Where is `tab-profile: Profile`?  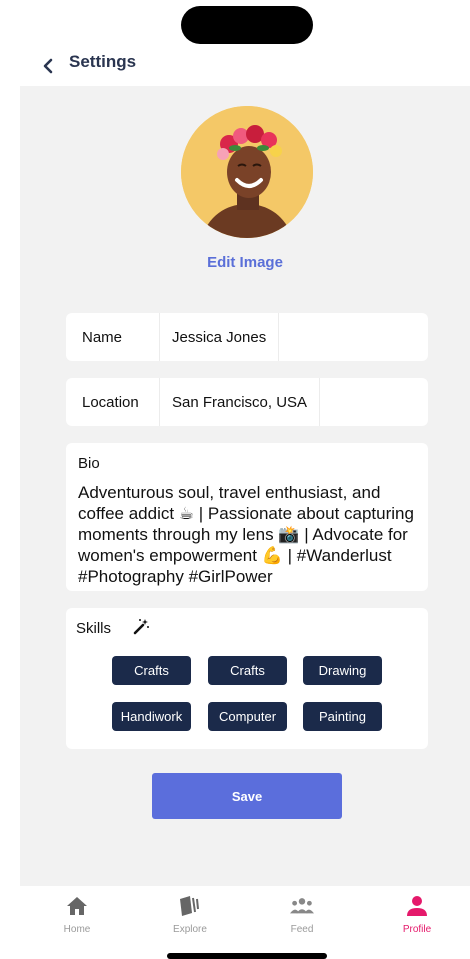
tab-profile: Profile is located at coordinates (417, 914).